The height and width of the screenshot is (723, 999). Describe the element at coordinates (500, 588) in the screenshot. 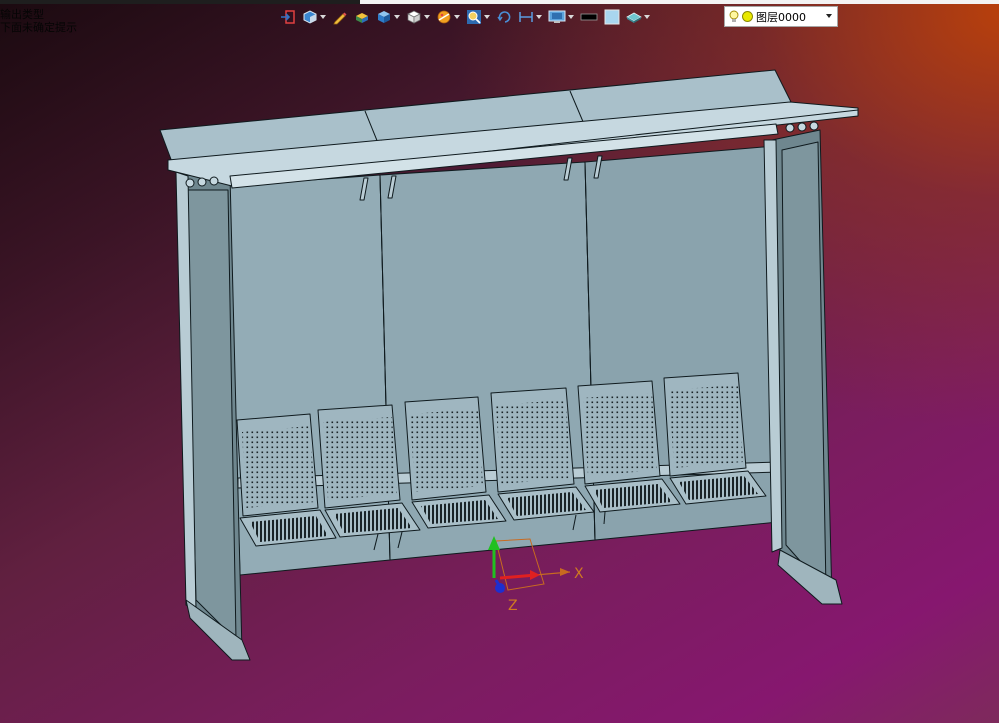

I see `triad-origin` at that location.